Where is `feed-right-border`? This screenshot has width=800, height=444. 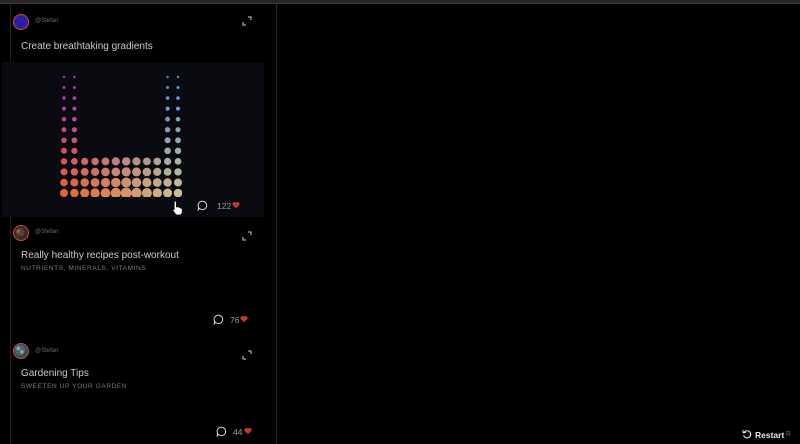 feed-right-border is located at coordinates (276, 224).